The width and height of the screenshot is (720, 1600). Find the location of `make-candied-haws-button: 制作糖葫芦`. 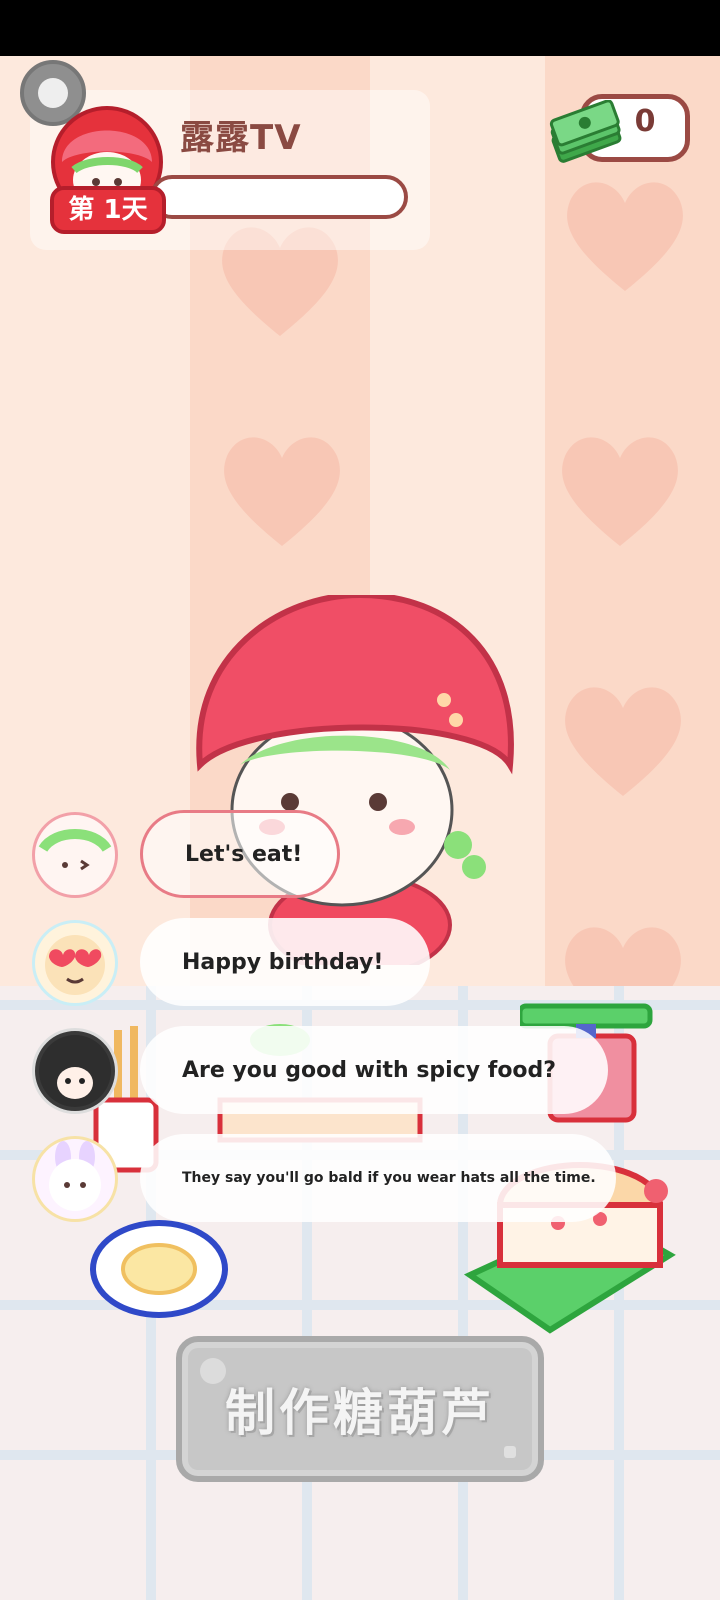

make-candied-haws-button: 制作糖葫芦 is located at coordinates (360, 1409).